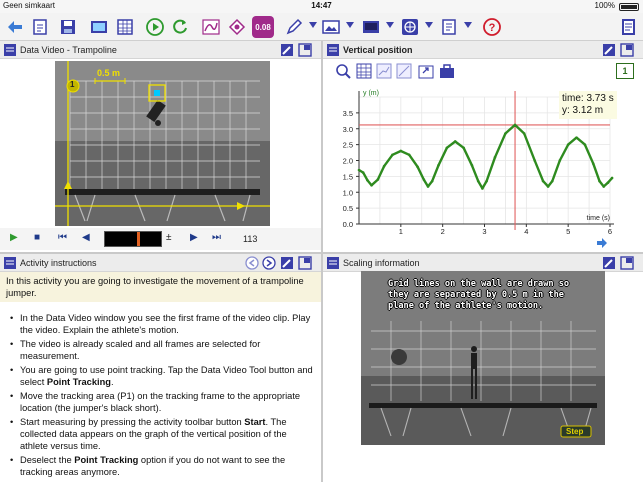 The image size is (643, 482). What do you see at coordinates (294, 27) in the screenshot?
I see `edit-icon` at bounding box center [294, 27].